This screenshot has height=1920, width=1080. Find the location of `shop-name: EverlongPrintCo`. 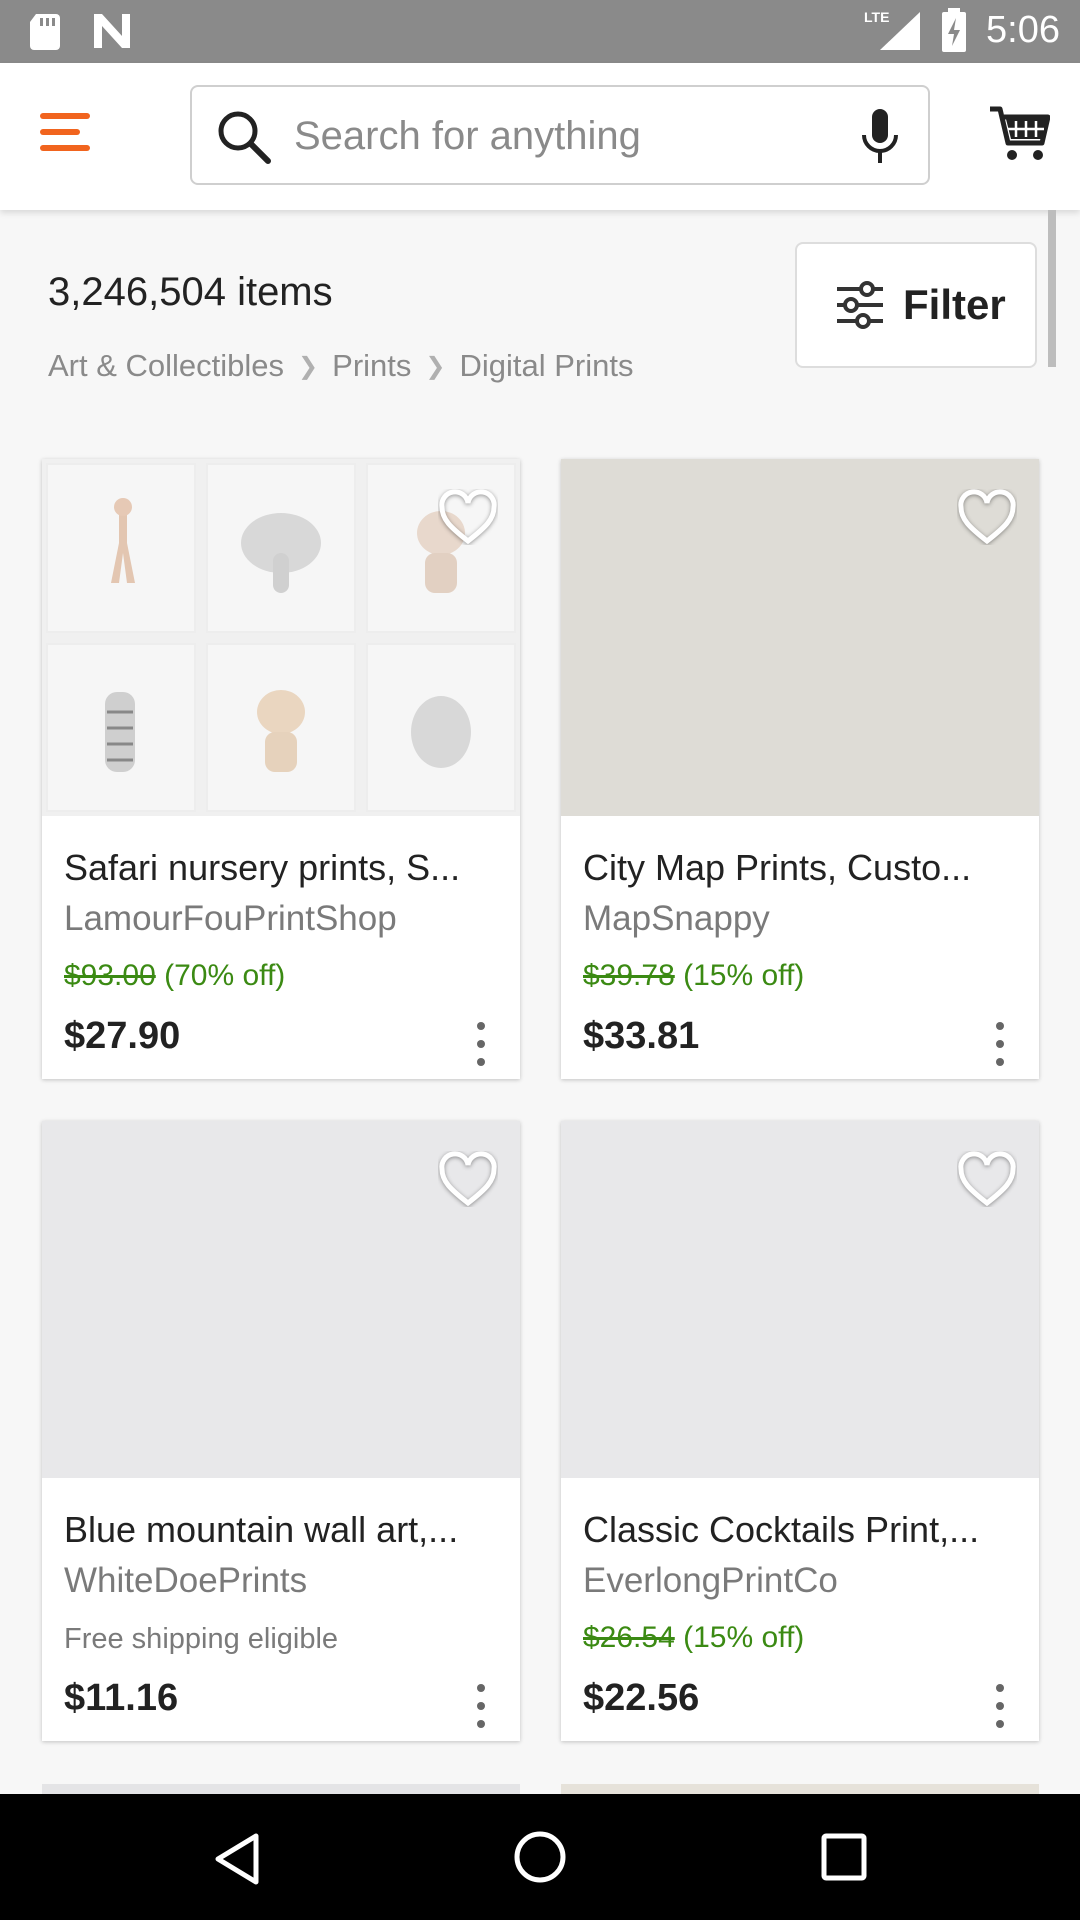

shop-name: EverlongPrintCo is located at coordinates (710, 1580).